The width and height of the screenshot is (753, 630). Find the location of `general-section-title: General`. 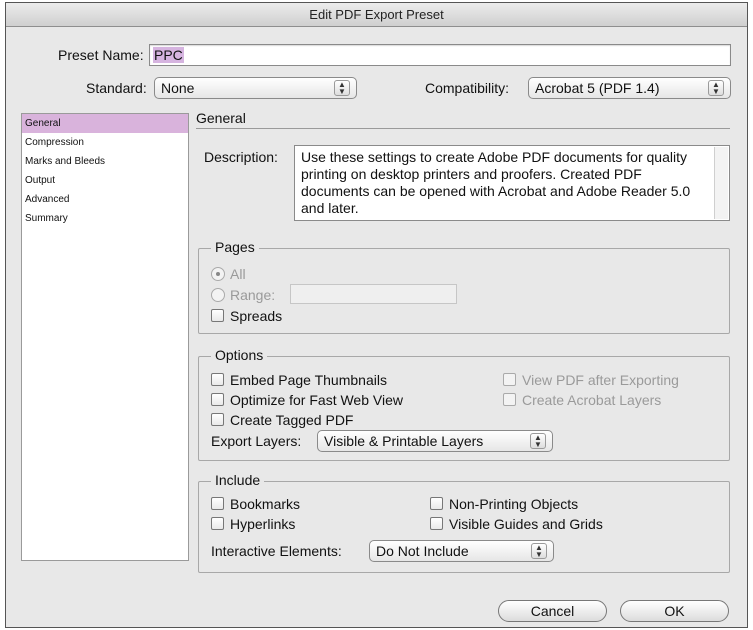

general-section-title: General is located at coordinates (221, 118).